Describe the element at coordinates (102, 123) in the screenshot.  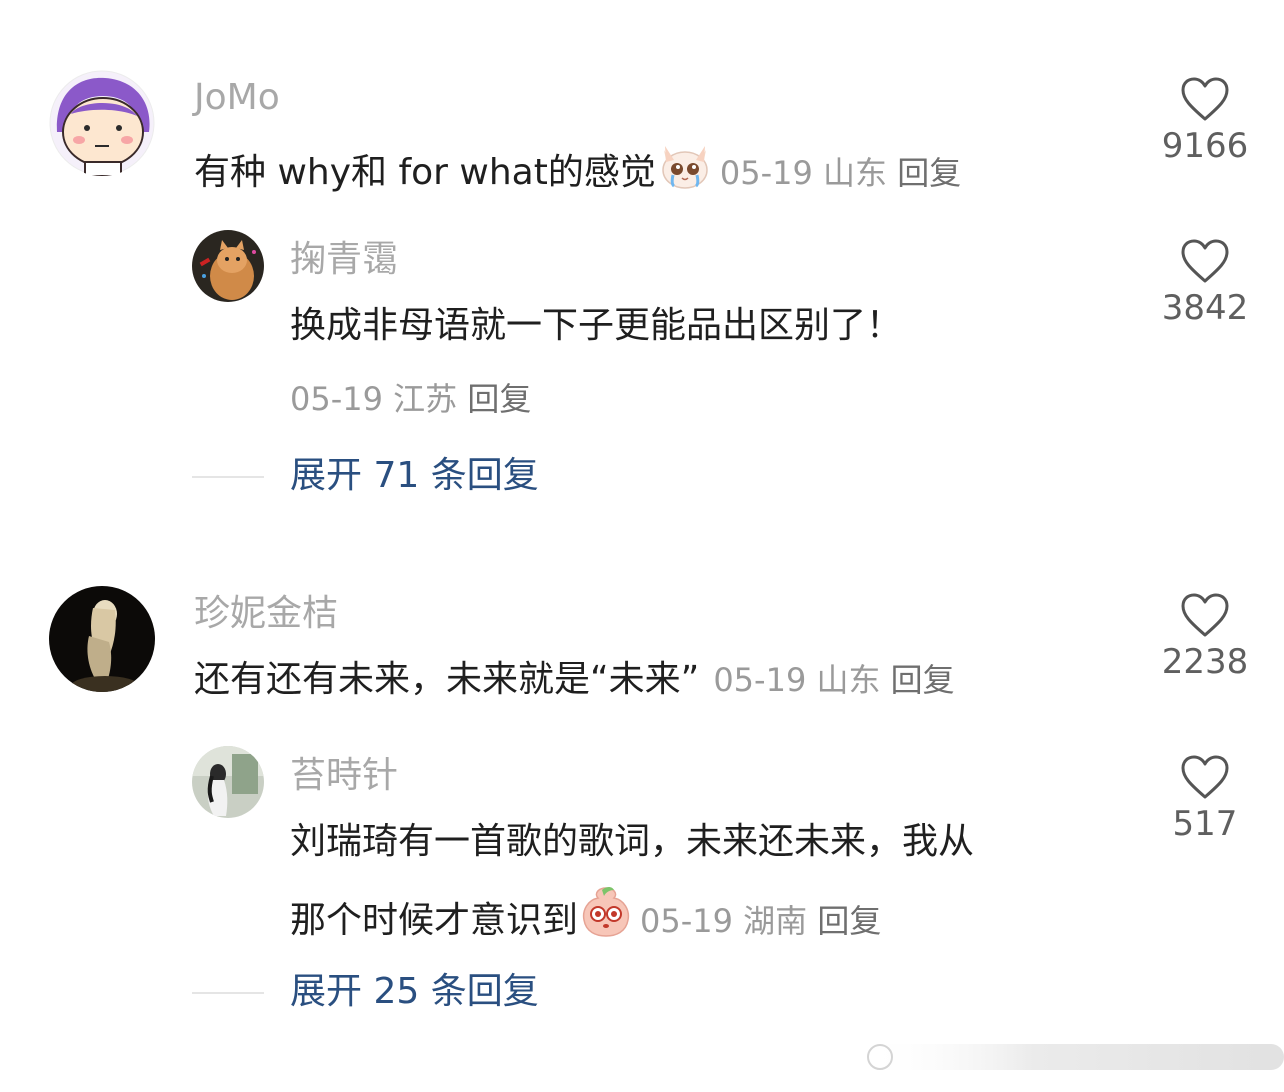
I see `avatar-jomo` at that location.